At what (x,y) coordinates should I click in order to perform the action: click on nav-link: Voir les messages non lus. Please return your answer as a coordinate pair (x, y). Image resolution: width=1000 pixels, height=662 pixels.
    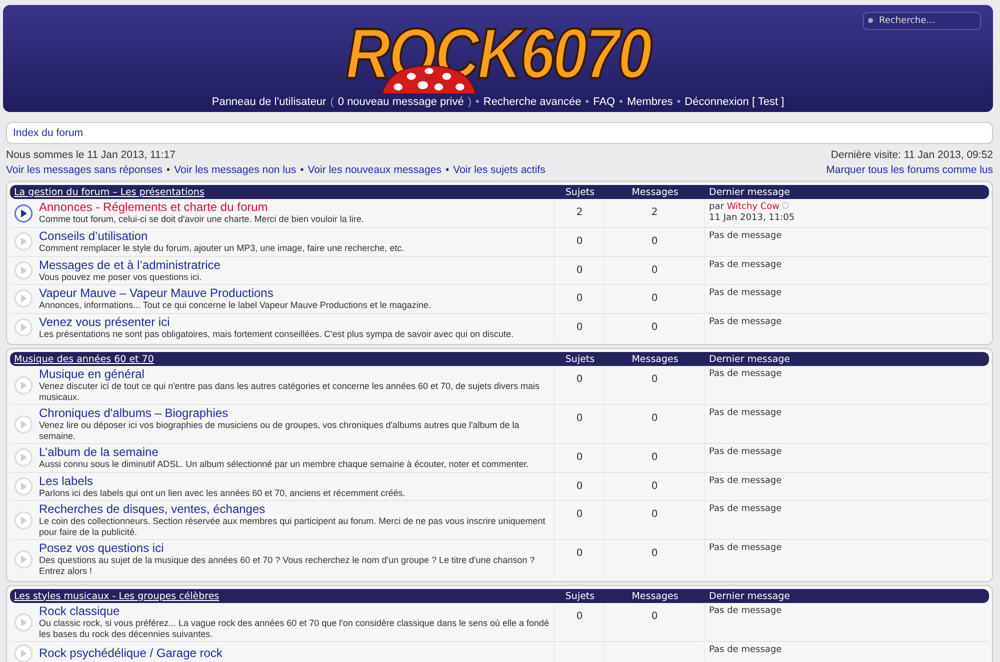
    Looking at the image, I should click on (235, 170).